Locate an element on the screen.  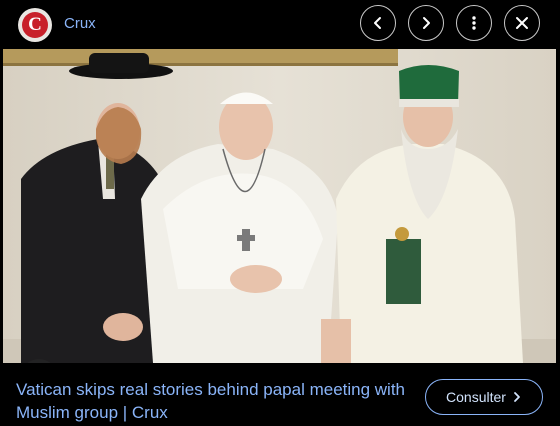
site-logo-letter: C is located at coordinates (35, 25).